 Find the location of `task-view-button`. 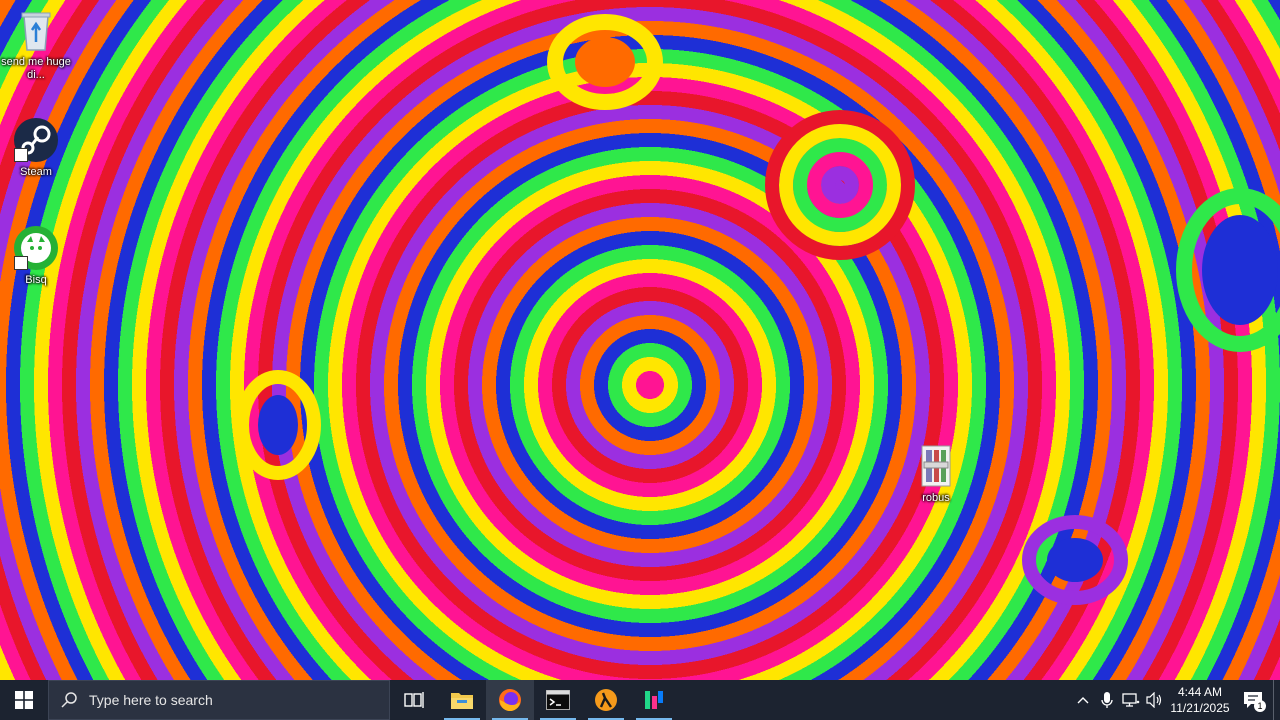

task-view-button is located at coordinates (414, 700).